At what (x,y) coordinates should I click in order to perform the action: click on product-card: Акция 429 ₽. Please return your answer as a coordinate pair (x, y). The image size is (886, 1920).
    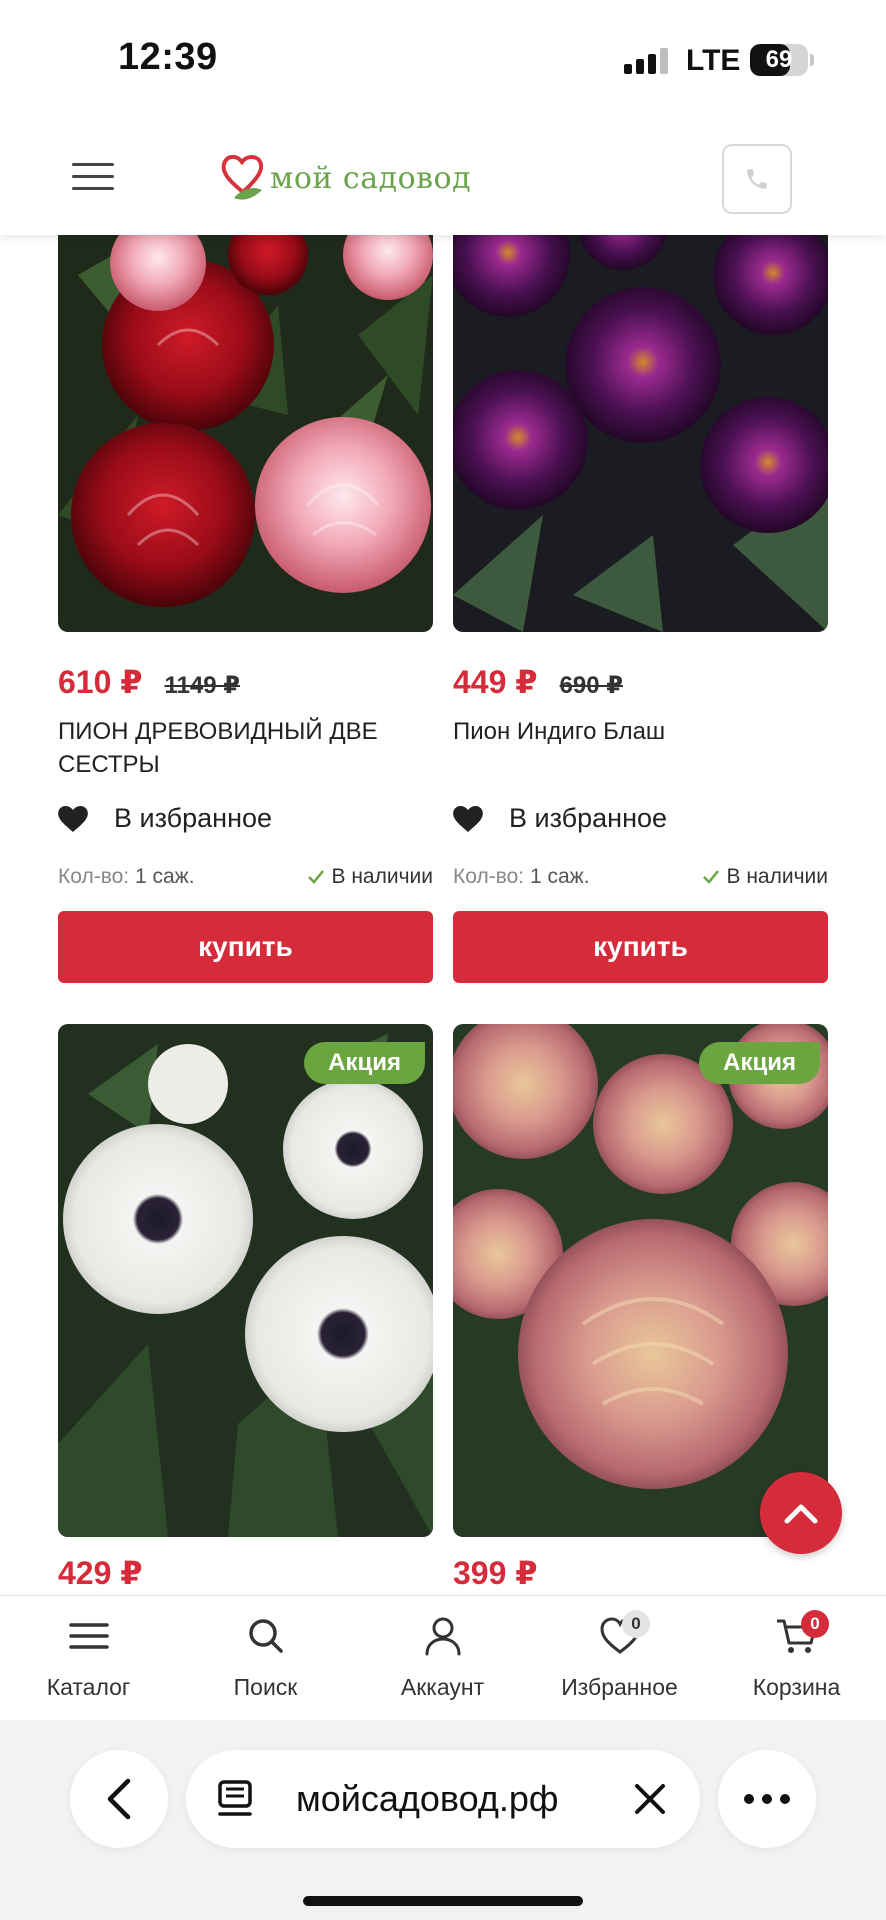
    Looking at the image, I should click on (245, 1307).